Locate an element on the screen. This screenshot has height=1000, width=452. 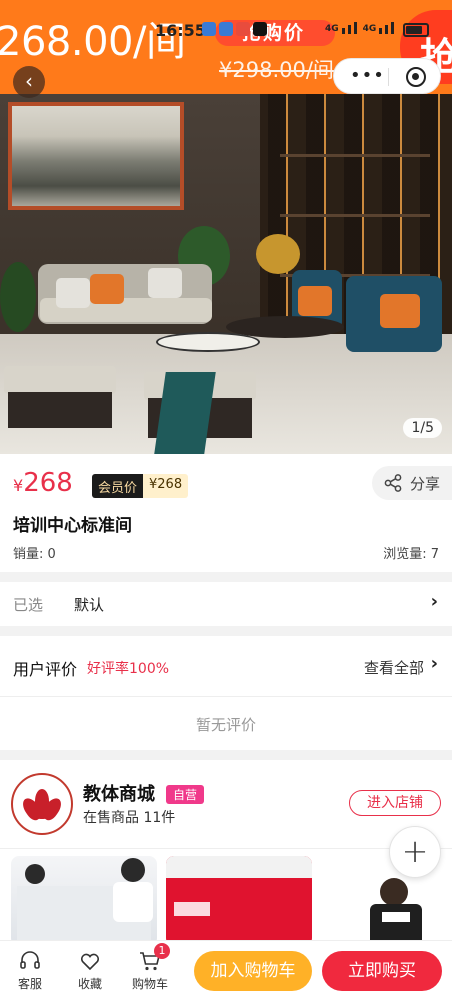
customer-service-tab: 客服 is located at coordinates (30, 970).